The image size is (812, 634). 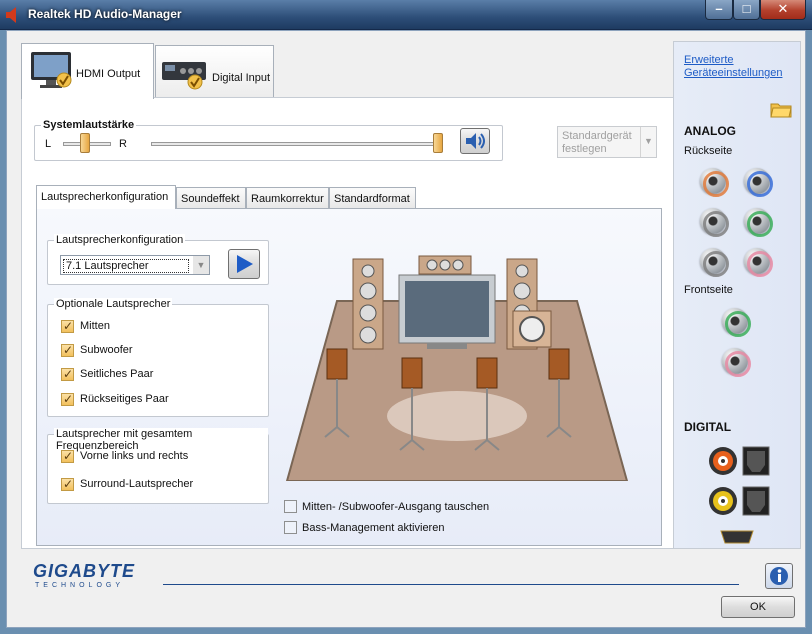 What do you see at coordinates (84, 571) in the screenshot?
I see `brand-name: GIGABYTE` at bounding box center [84, 571].